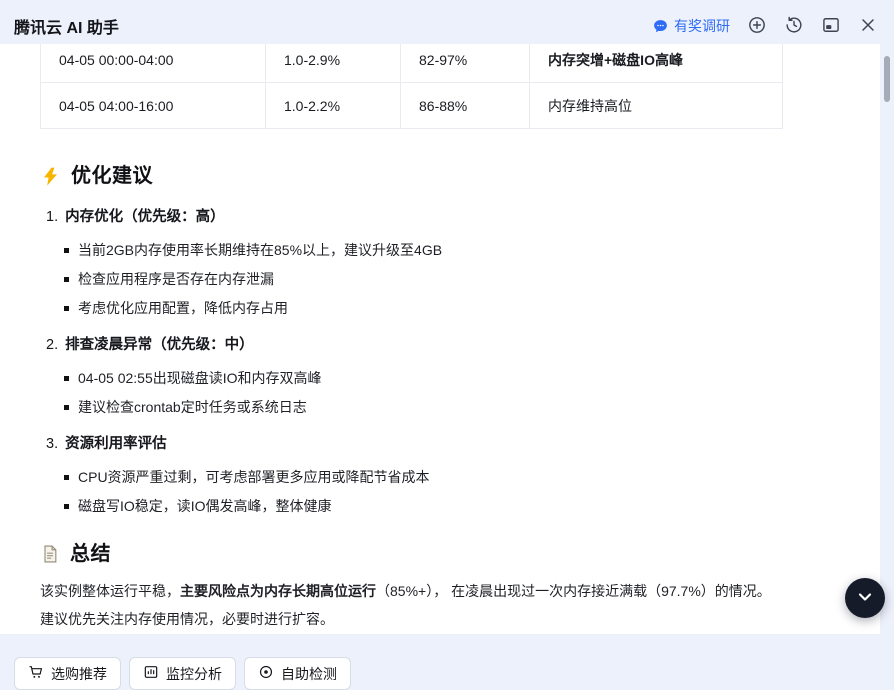 The image size is (894, 690). Describe the element at coordinates (447, 662) in the screenshot. I see `footer-actions: 选购推荐 监控分析 自助检测` at that location.